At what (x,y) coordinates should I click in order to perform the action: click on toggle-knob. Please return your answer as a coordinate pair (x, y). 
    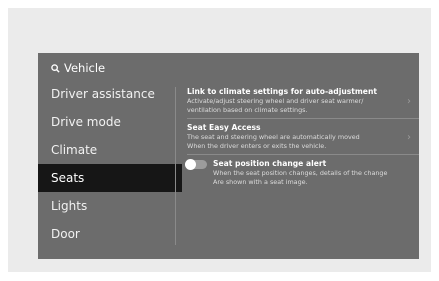
    Looking at the image, I should click on (190, 164).